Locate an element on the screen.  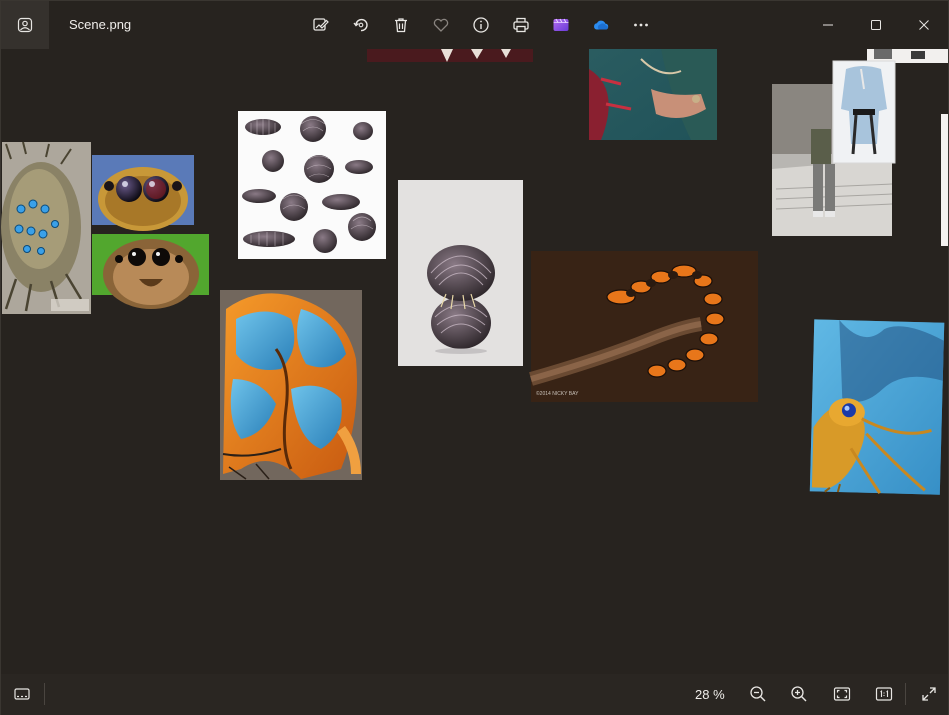
zoom-in-button is located at coordinates (799, 694).